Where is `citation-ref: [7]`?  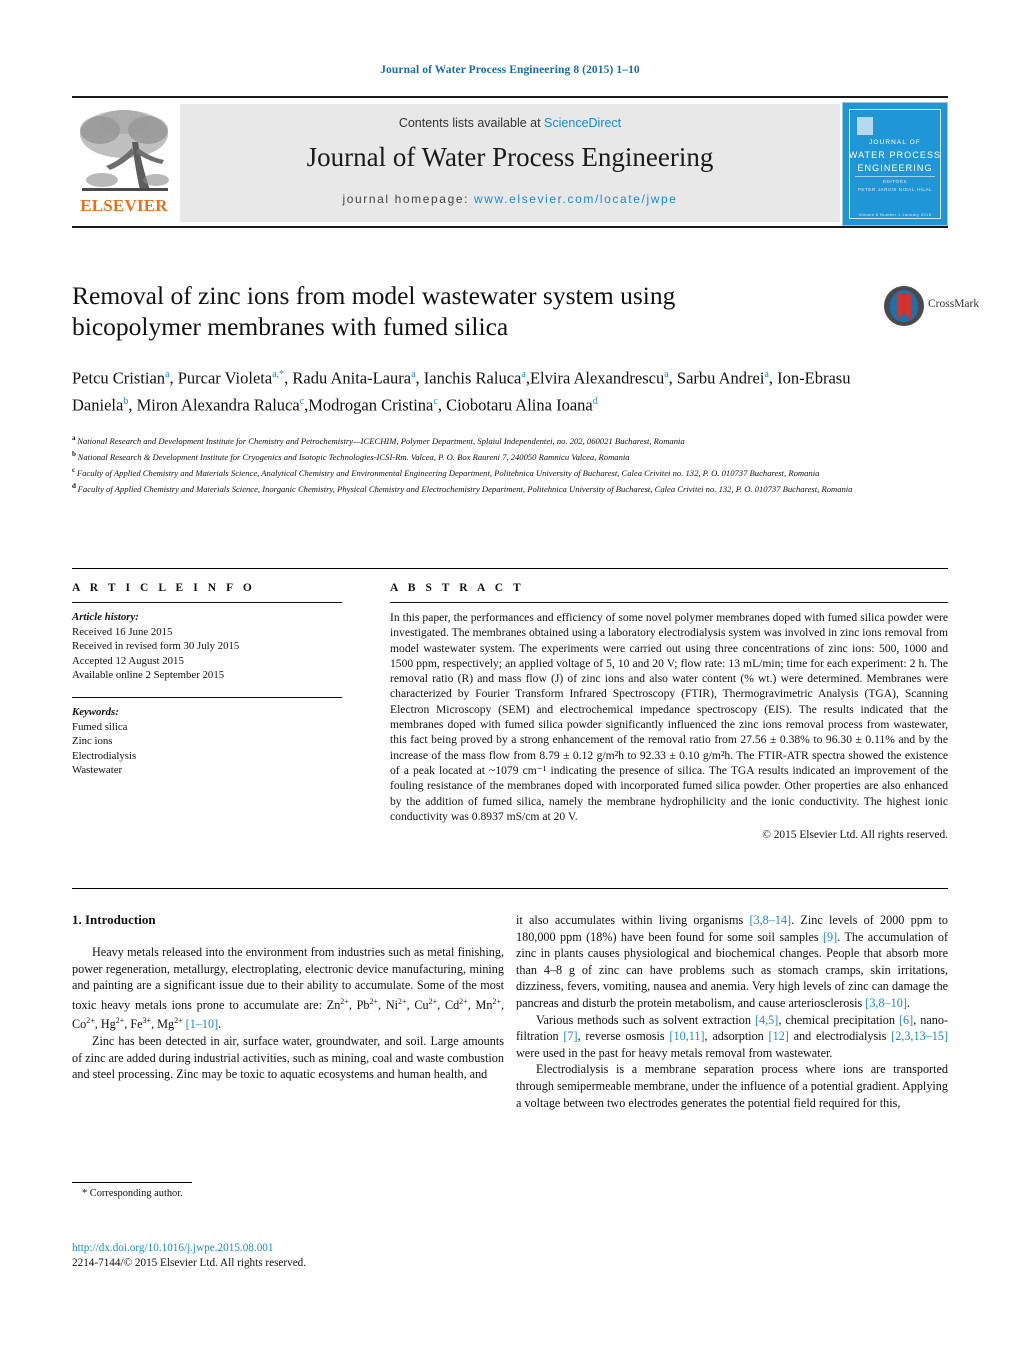 citation-ref: [7] is located at coordinates (570, 1036).